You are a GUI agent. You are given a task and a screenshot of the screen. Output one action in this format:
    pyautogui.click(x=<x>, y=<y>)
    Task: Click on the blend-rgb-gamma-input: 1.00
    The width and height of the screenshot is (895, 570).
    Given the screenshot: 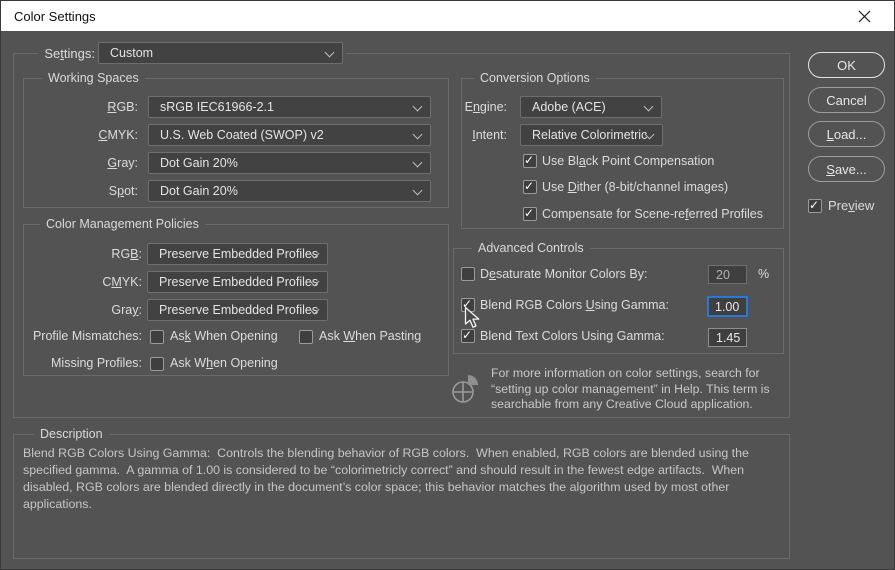 What is the action you would take?
    pyautogui.click(x=727, y=306)
    